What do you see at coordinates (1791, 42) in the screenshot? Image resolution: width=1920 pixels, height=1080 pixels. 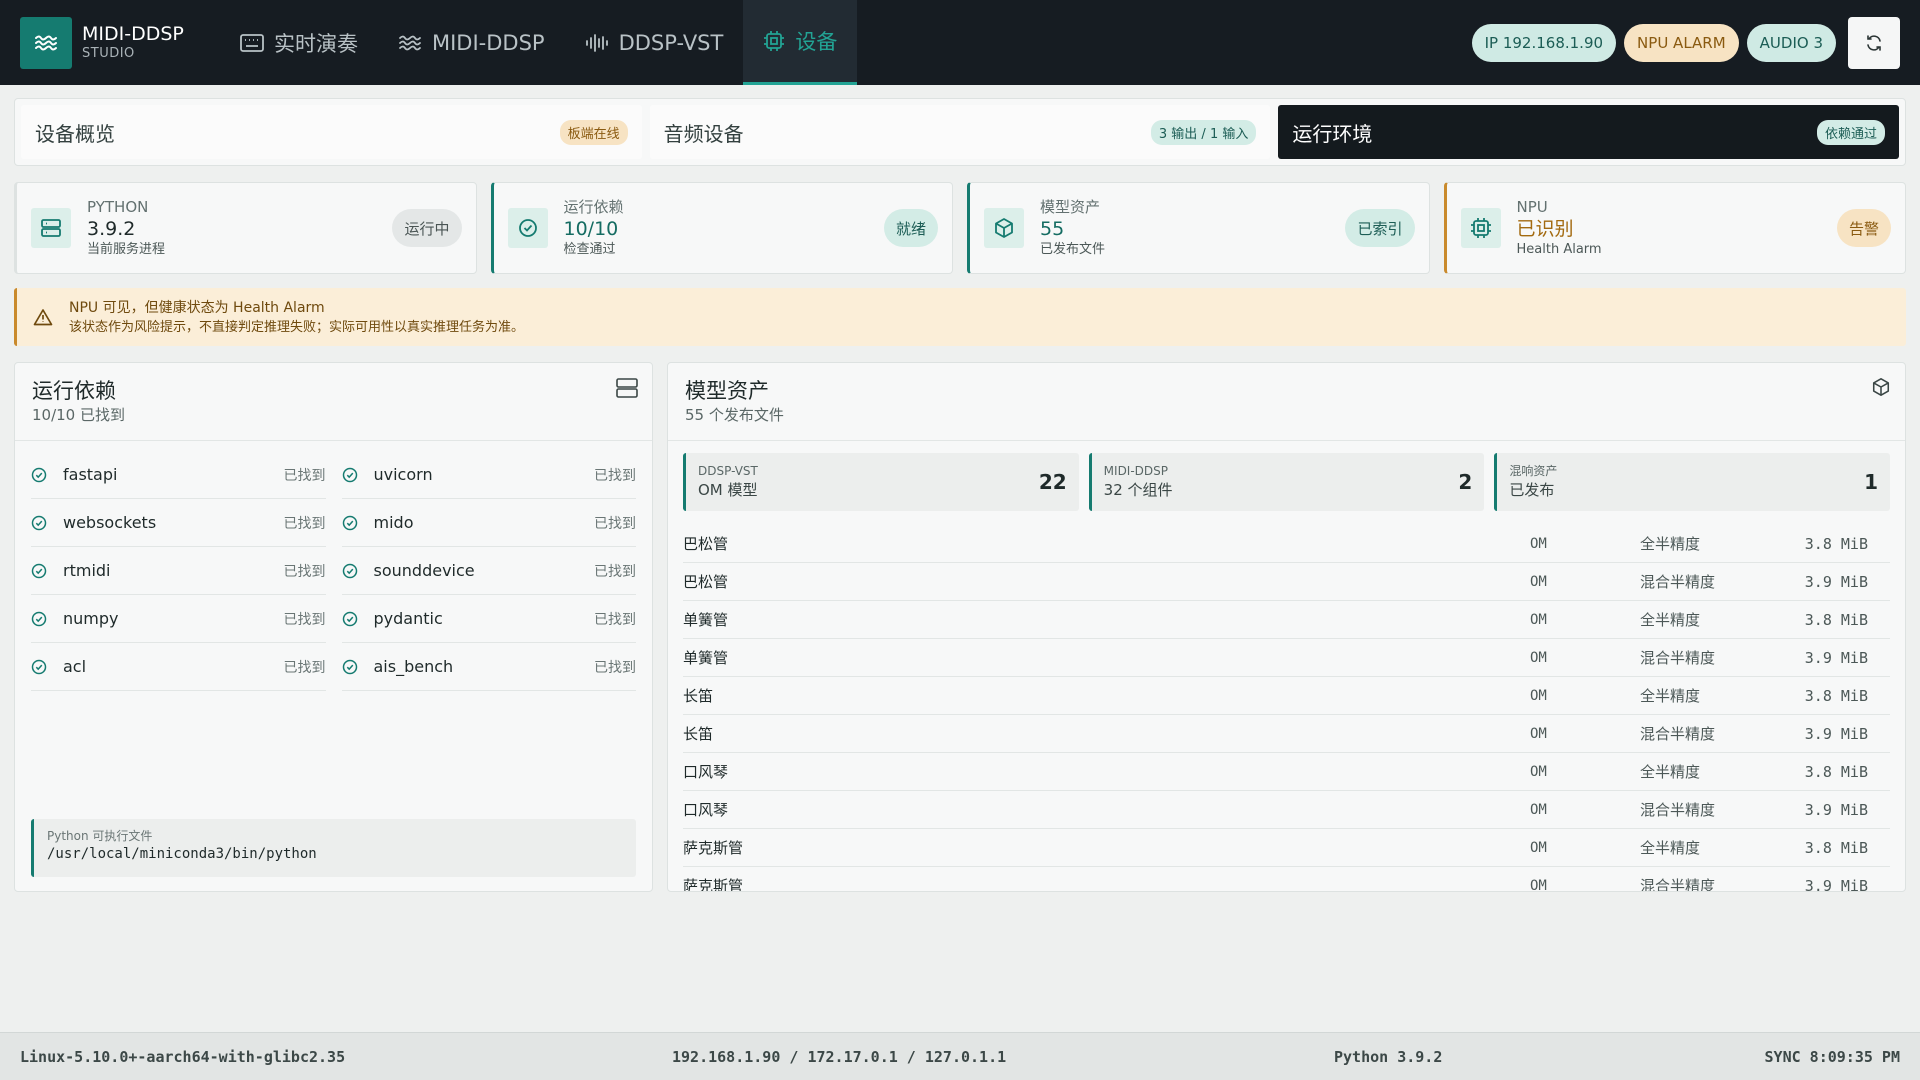 I see `audio-status-pill: AUDIO 3` at bounding box center [1791, 42].